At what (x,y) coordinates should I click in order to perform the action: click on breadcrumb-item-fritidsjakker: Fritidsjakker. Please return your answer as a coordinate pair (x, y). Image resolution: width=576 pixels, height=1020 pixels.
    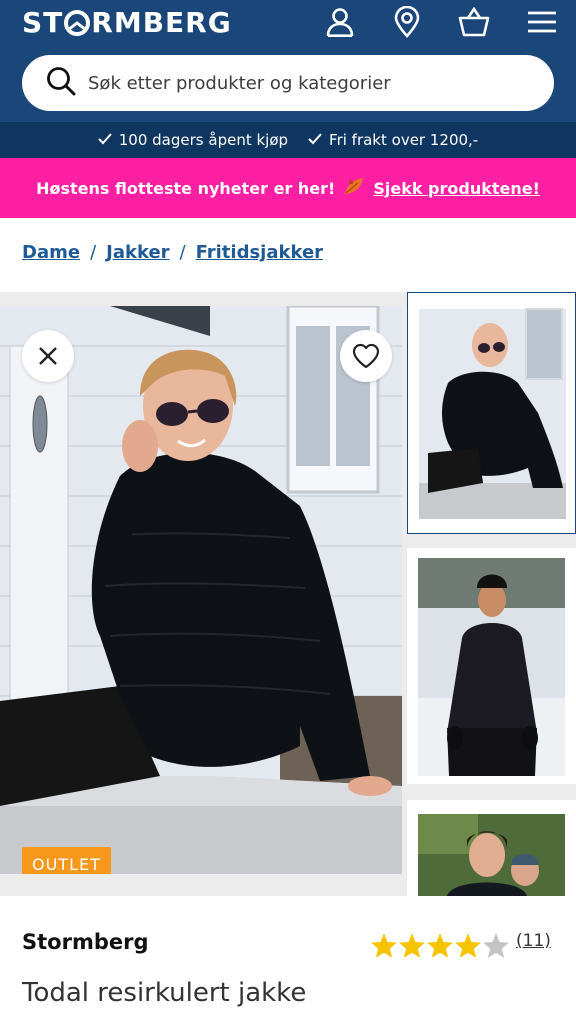
    Looking at the image, I should click on (259, 252).